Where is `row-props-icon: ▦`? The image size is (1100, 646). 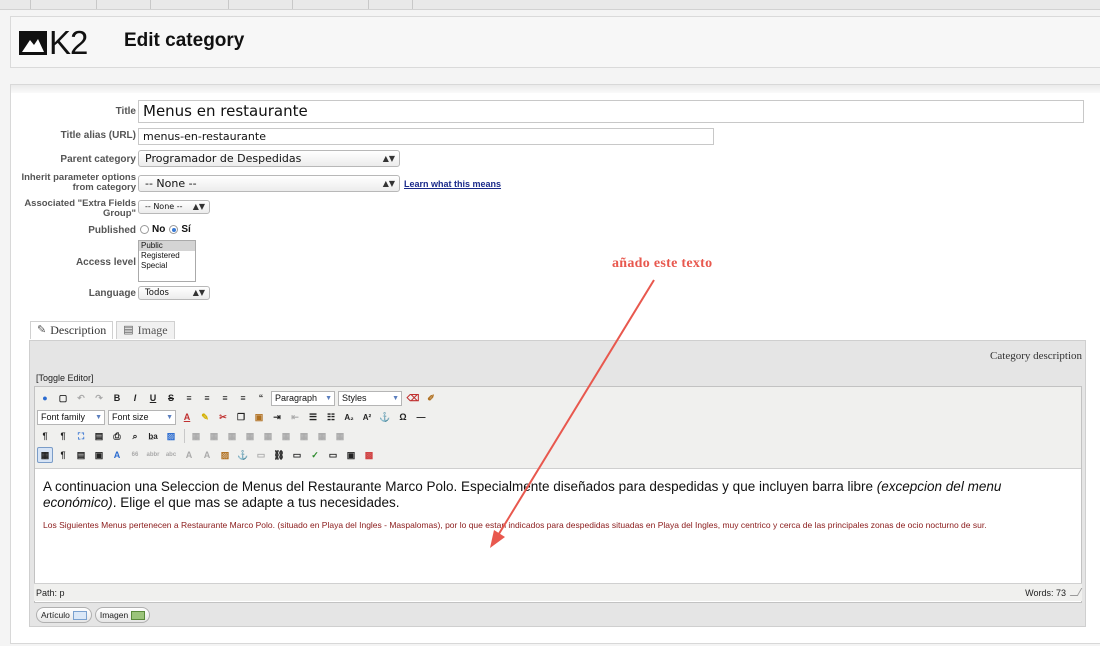
row-props-icon: ▦ is located at coordinates (214, 436).